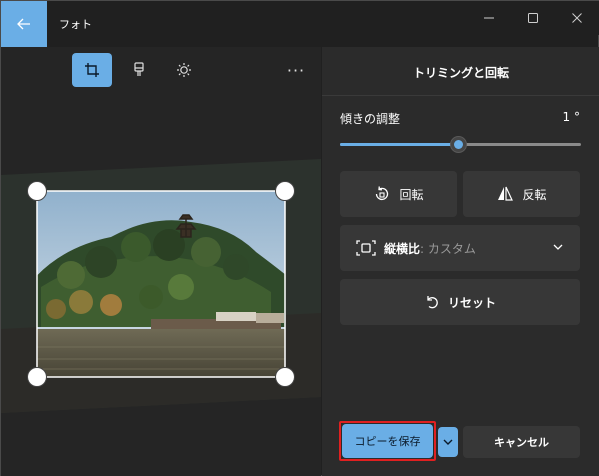 This screenshot has height=476, width=599. Describe the element at coordinates (506, 193) in the screenshot. I see `flip-icon` at that location.